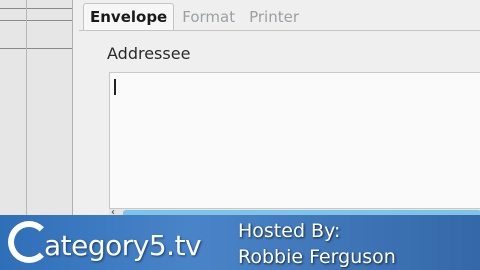  Describe the element at coordinates (317, 257) in the screenshot. I see `host-name: Robbie Ferguson` at that location.